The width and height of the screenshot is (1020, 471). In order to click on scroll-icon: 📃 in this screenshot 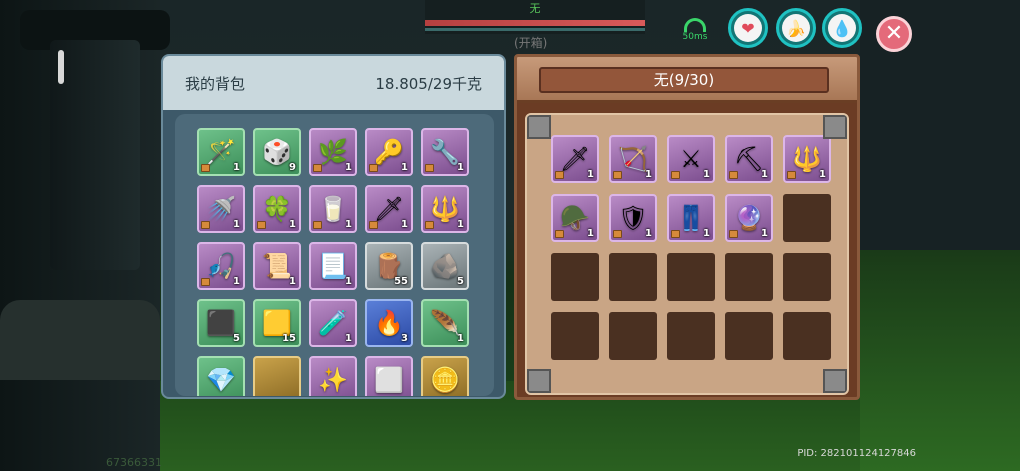, I will do `click(333, 266)`.